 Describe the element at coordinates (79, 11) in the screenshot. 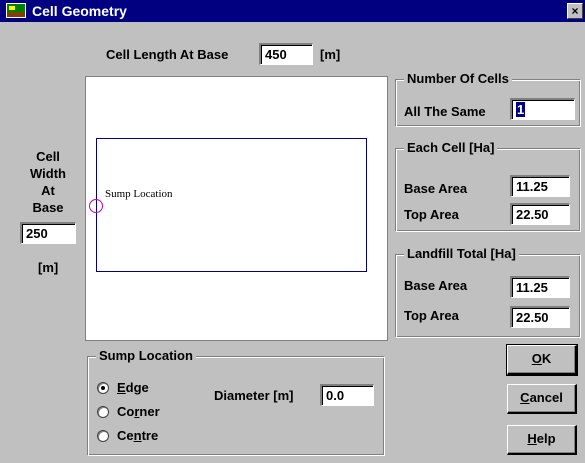

I see `window-title: Cell Geometry` at that location.